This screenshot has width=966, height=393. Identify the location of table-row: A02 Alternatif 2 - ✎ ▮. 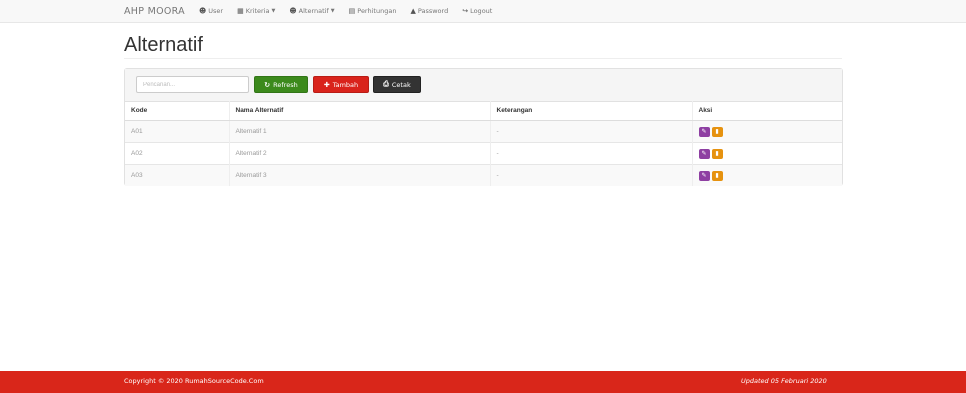
(483, 153).